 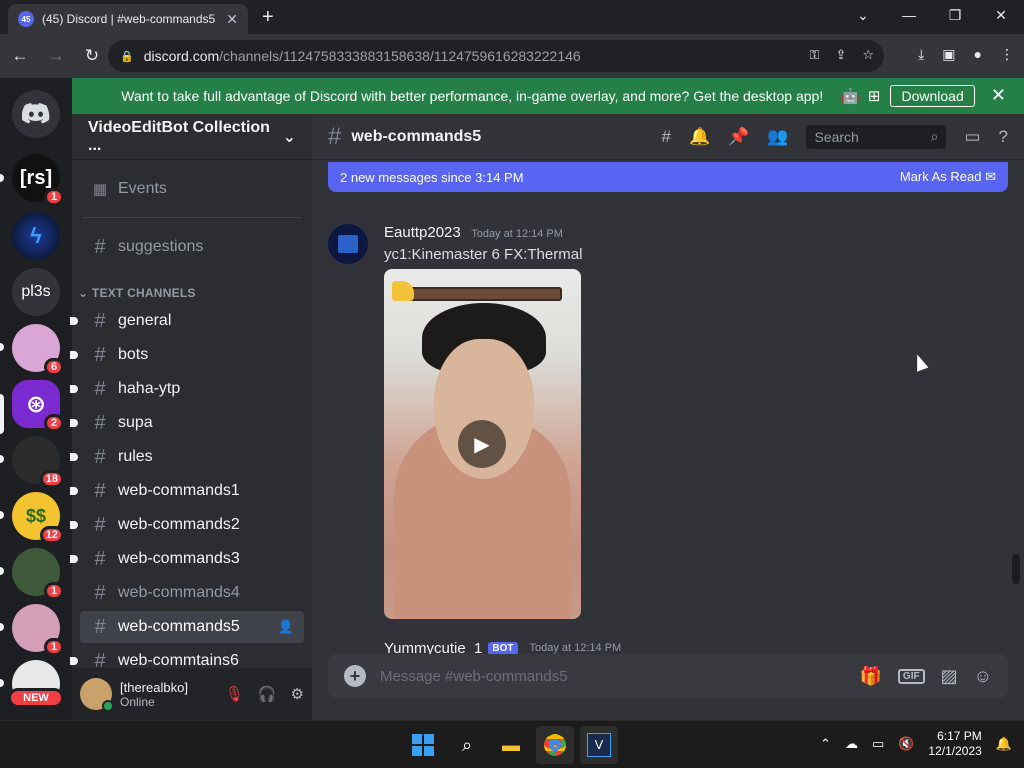 What do you see at coordinates (187, 355) in the screenshot?
I see `channel-bots: # bots` at bounding box center [187, 355].